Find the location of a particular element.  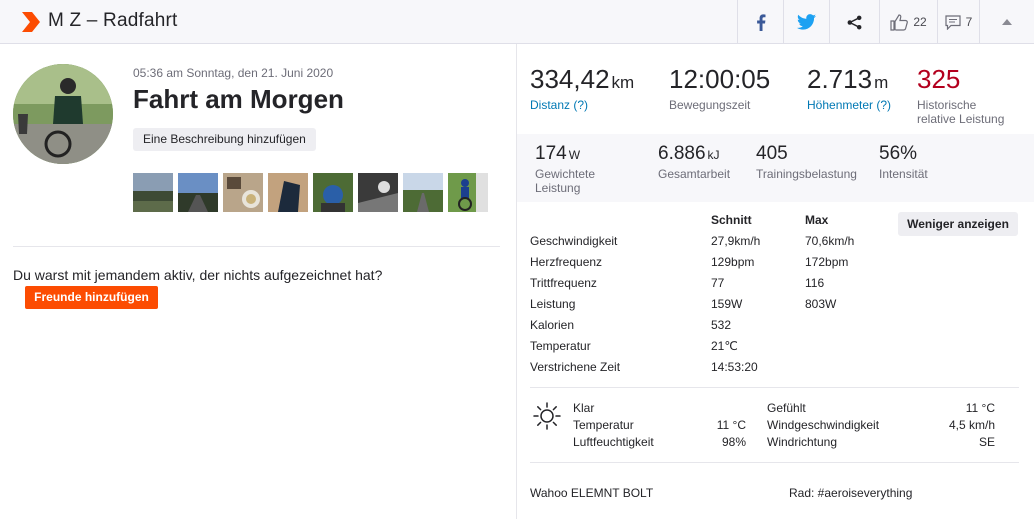

table-row: Herzfrequenz 129bpm 172bpm is located at coordinates (689, 262).